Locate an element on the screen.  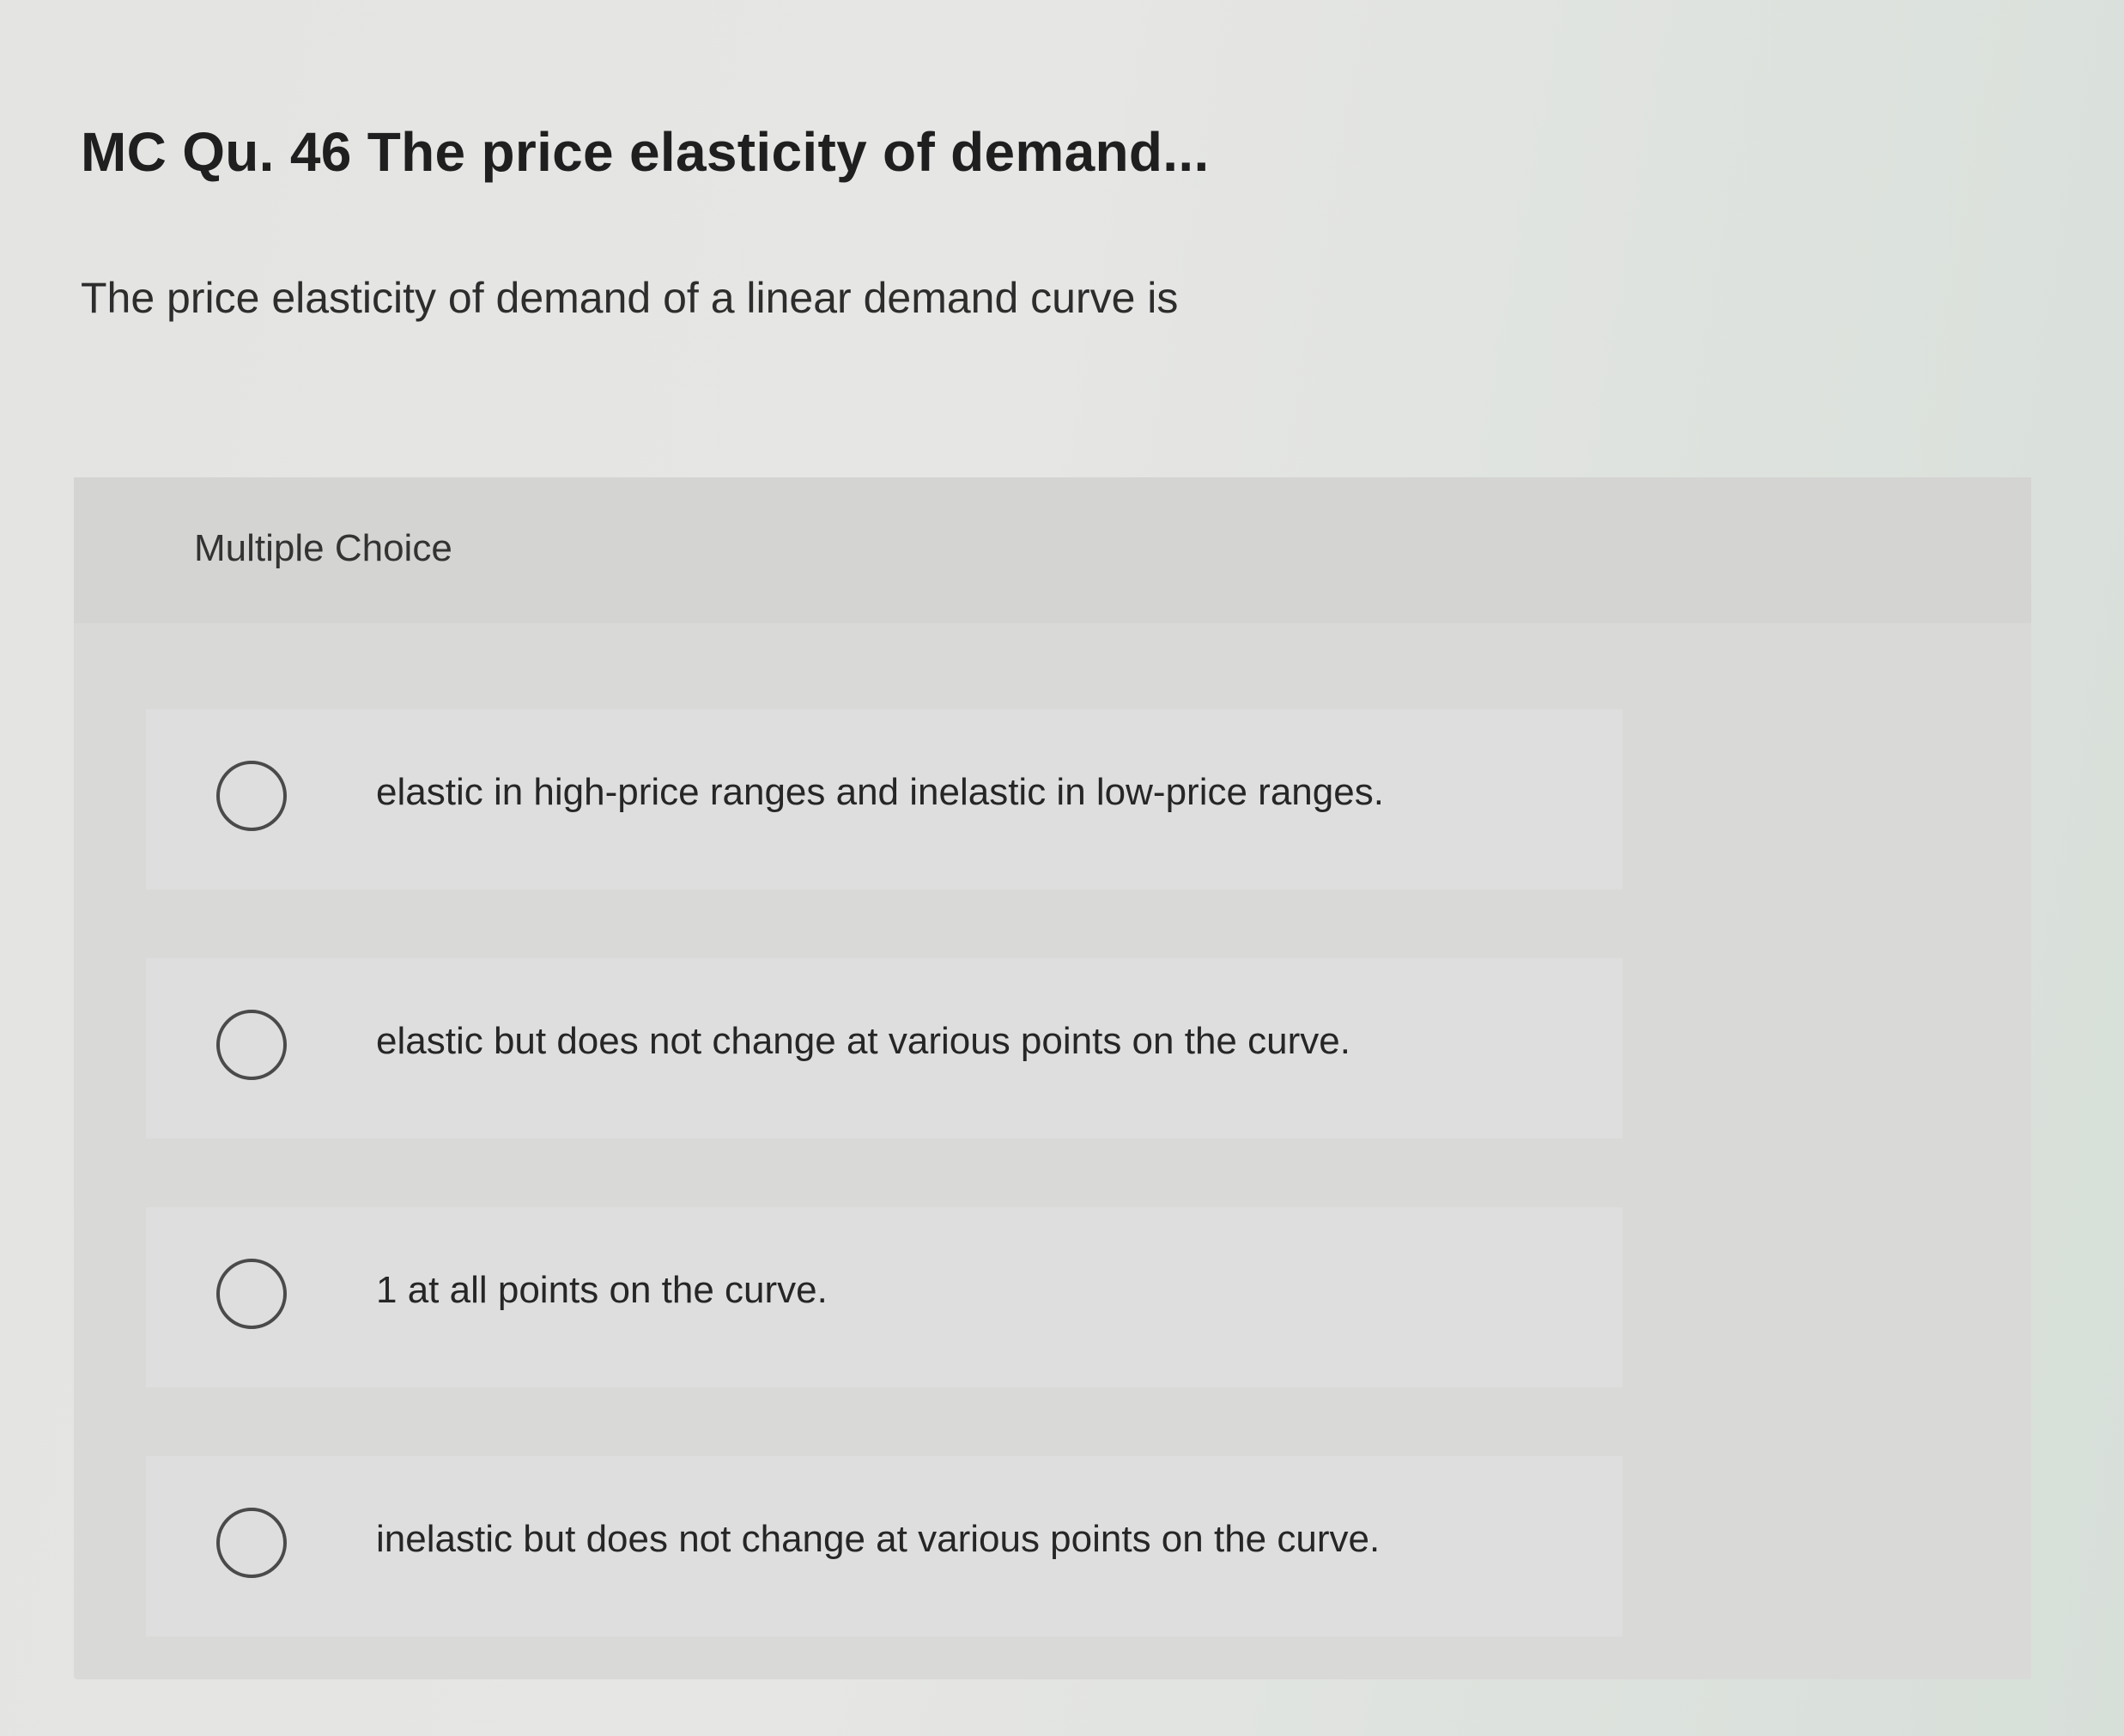
choice-panel-header: Multiple Choice is located at coordinates (1053, 550).